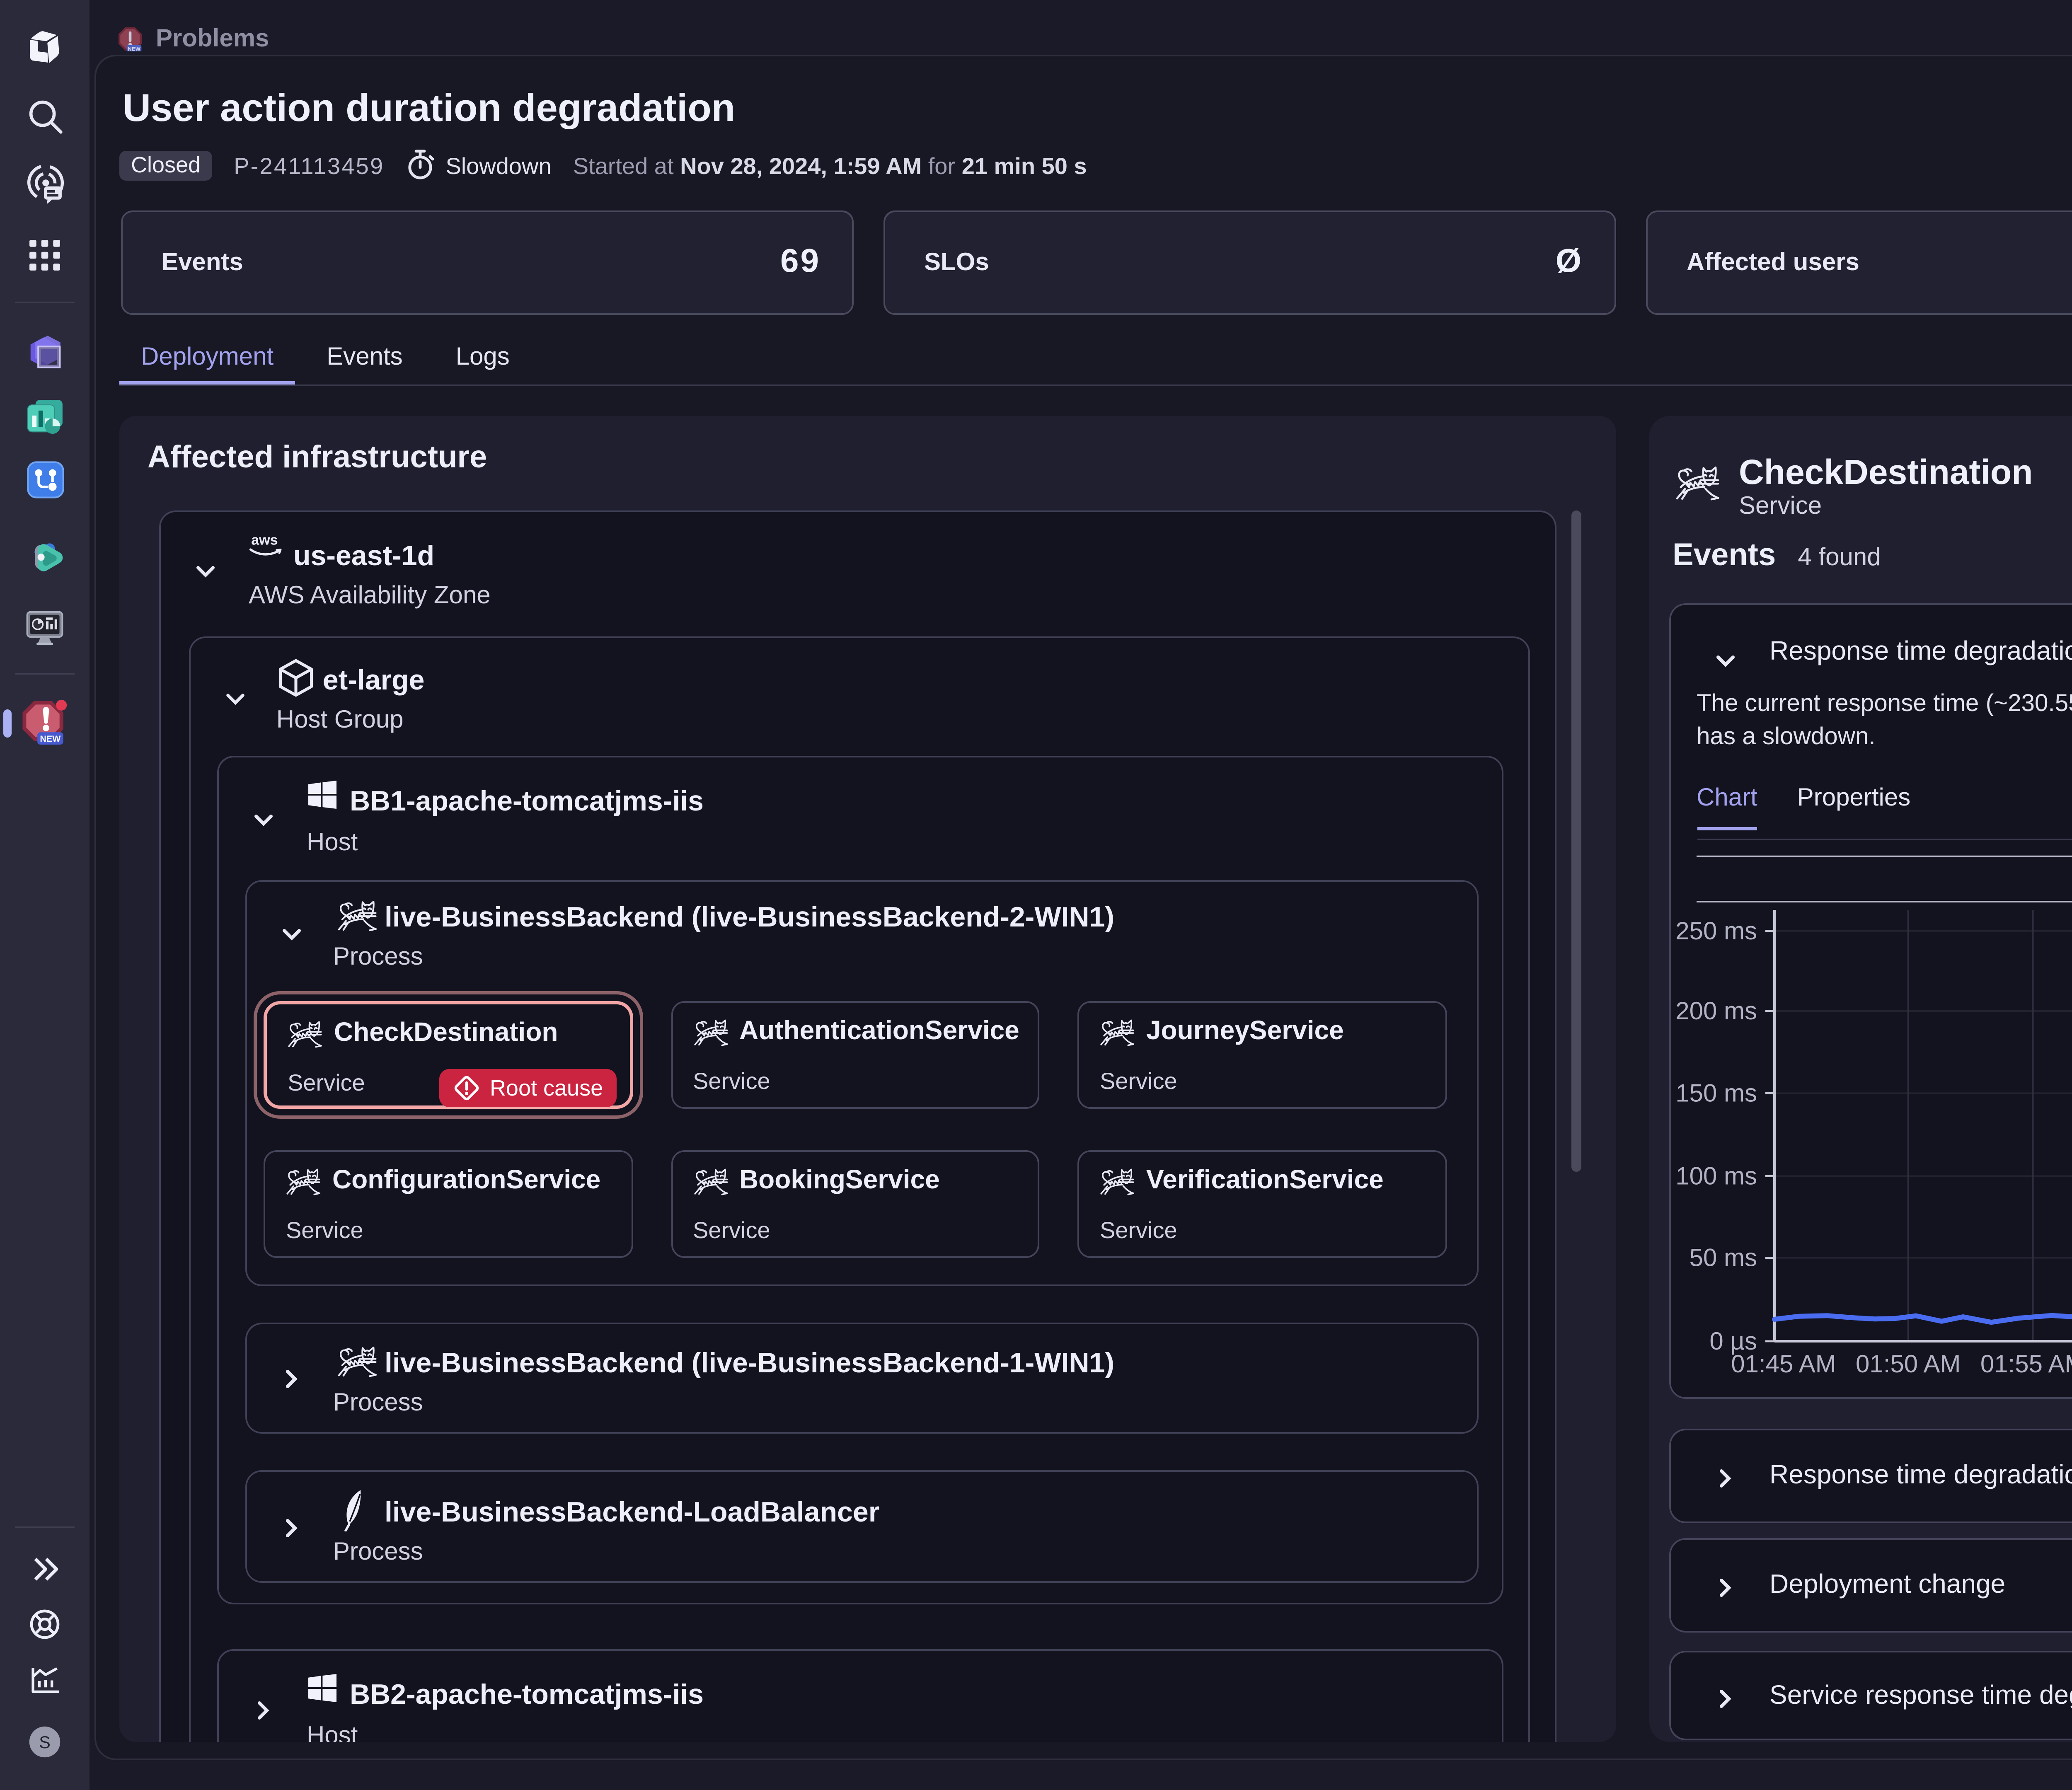 This screenshot has width=2072, height=1790. I want to click on svg-text: 250 ms, so click(1715, 930).